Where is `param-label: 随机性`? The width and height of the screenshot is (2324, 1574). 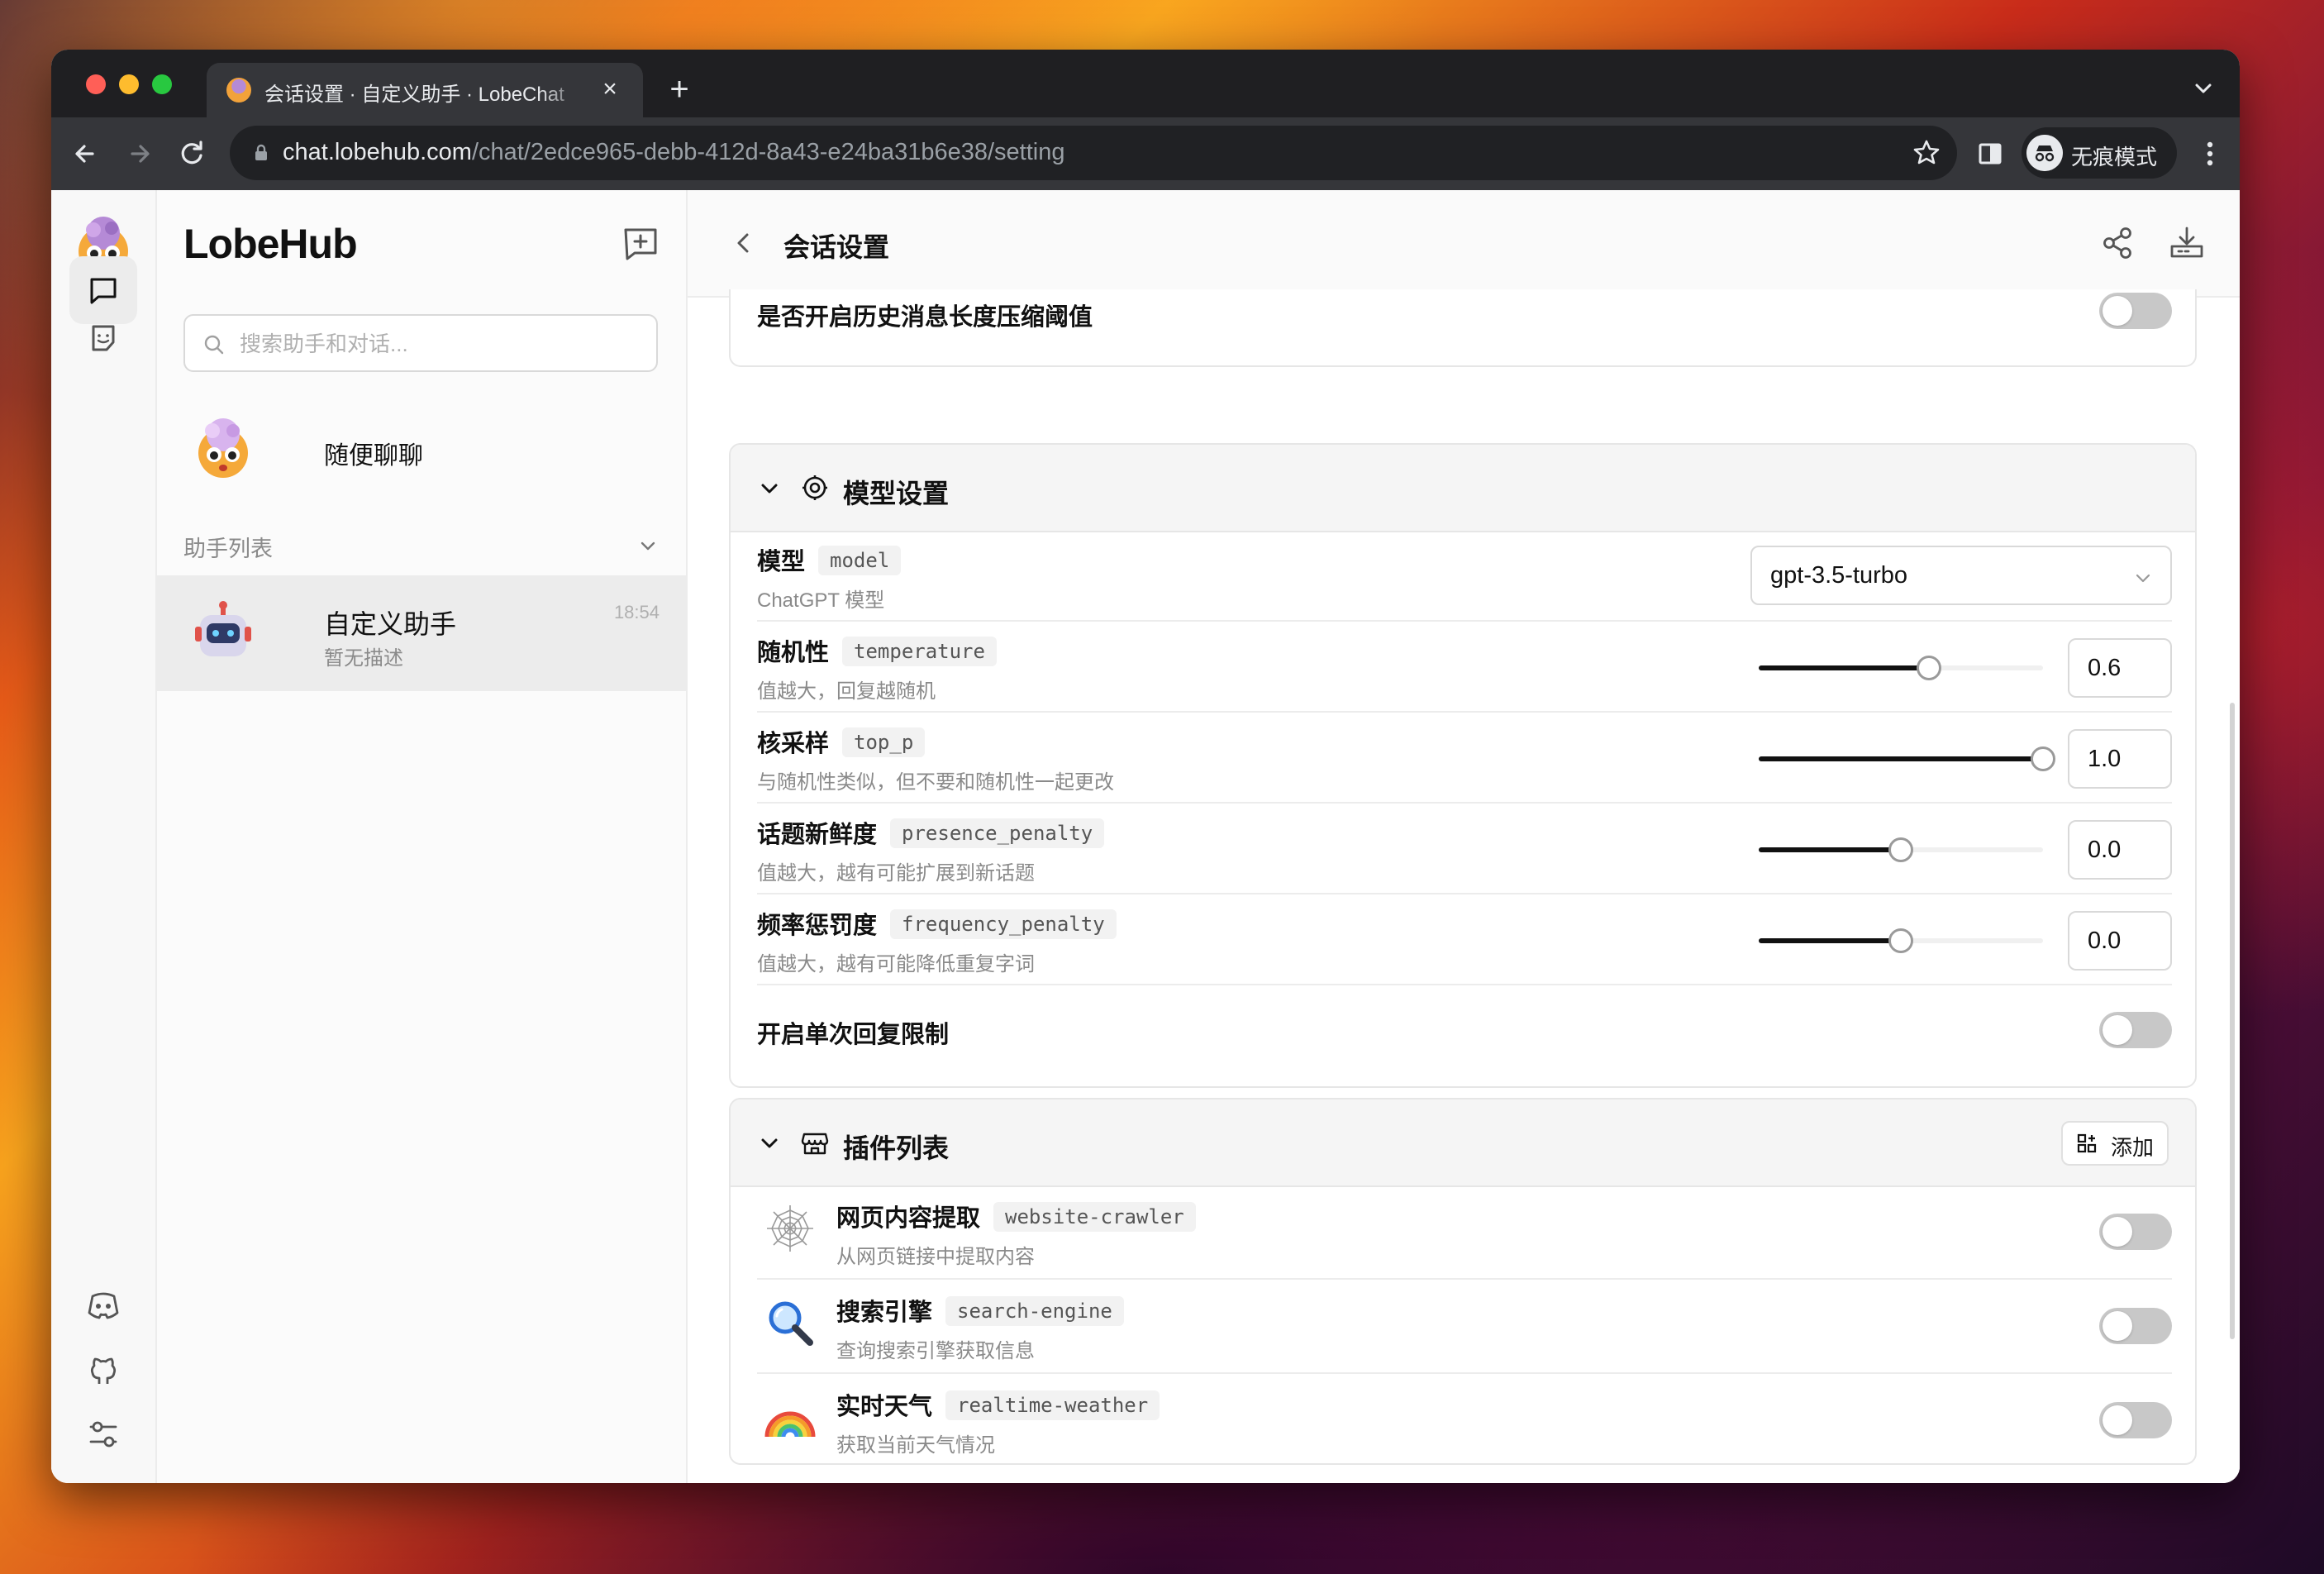 param-label: 随机性 is located at coordinates (793, 653).